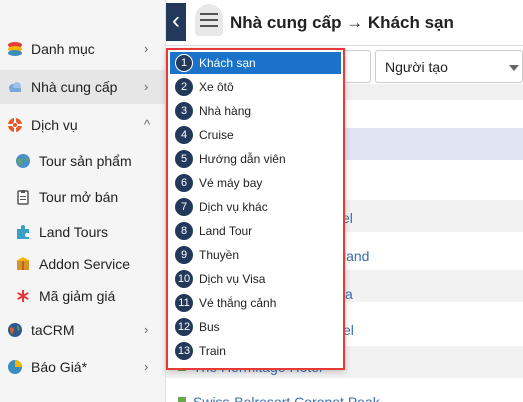 The width and height of the screenshot is (523, 402). Describe the element at coordinates (209, 327) in the screenshot. I see `dropdown-item-label: Bus` at that location.